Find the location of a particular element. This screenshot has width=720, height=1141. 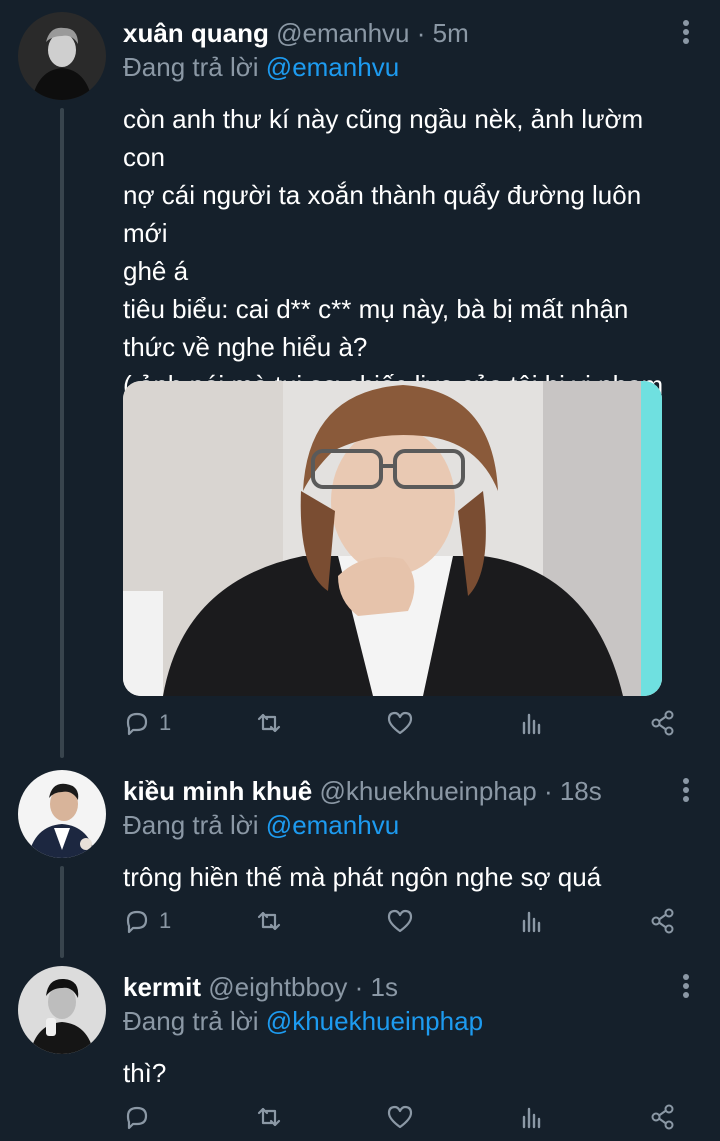

replying-to: Đang trả lời @khuekhueinphap is located at coordinates (407, 1021).